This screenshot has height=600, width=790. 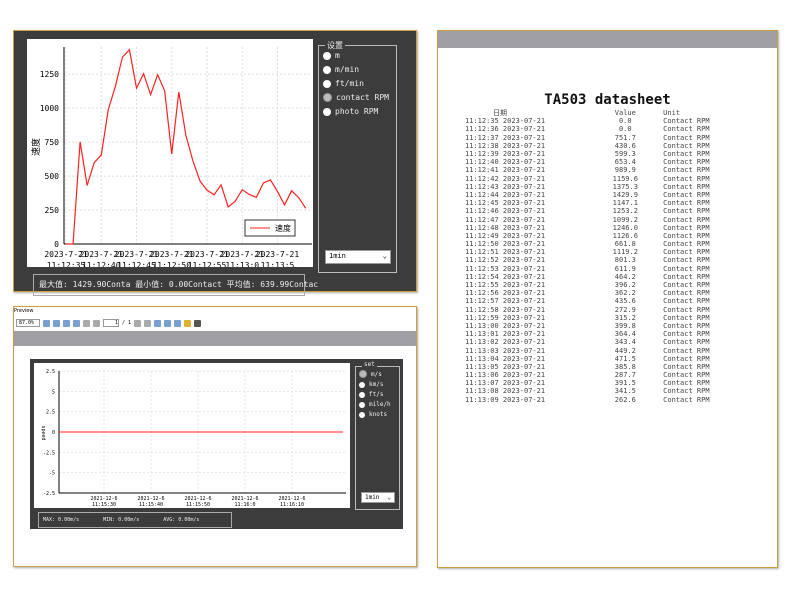 I want to click on preview-interval-select: 1min ⌄, so click(x=378, y=497).